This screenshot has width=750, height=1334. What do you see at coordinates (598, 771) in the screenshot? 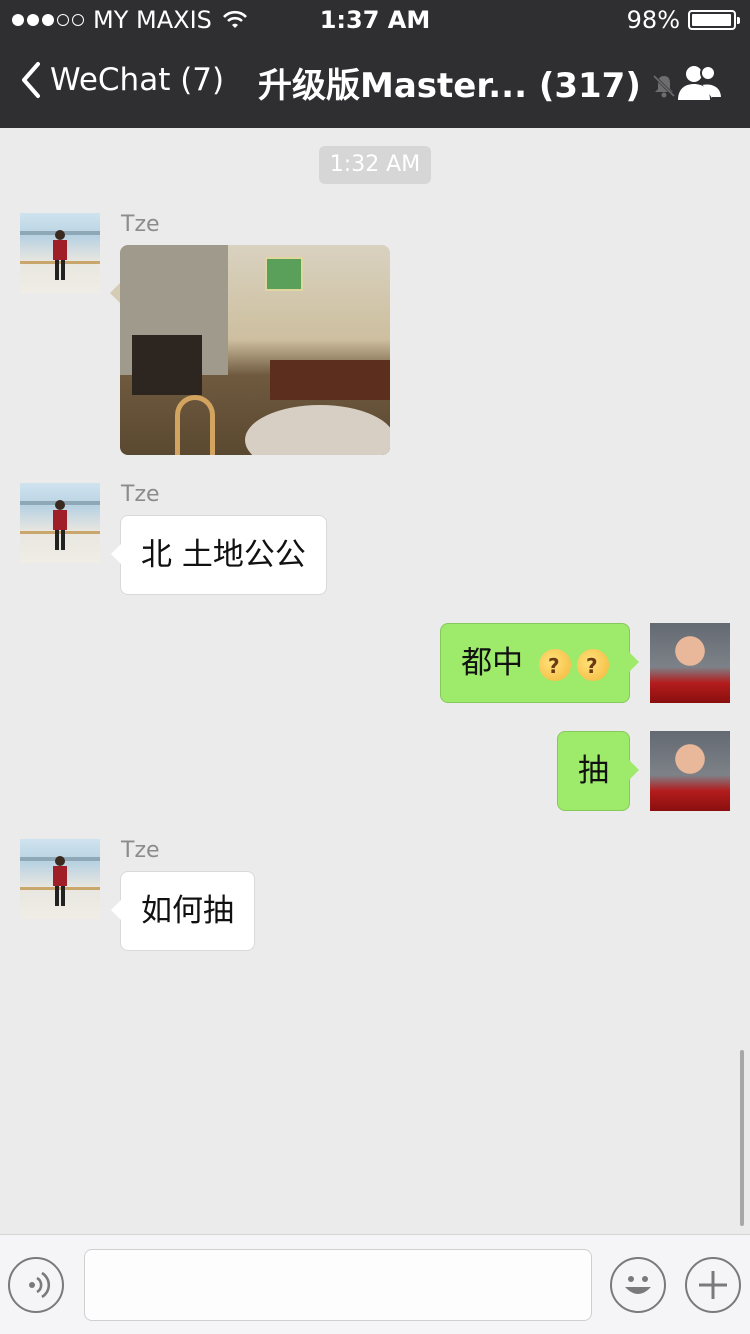
I see `message-bubble-outgoing: 抽` at bounding box center [598, 771].